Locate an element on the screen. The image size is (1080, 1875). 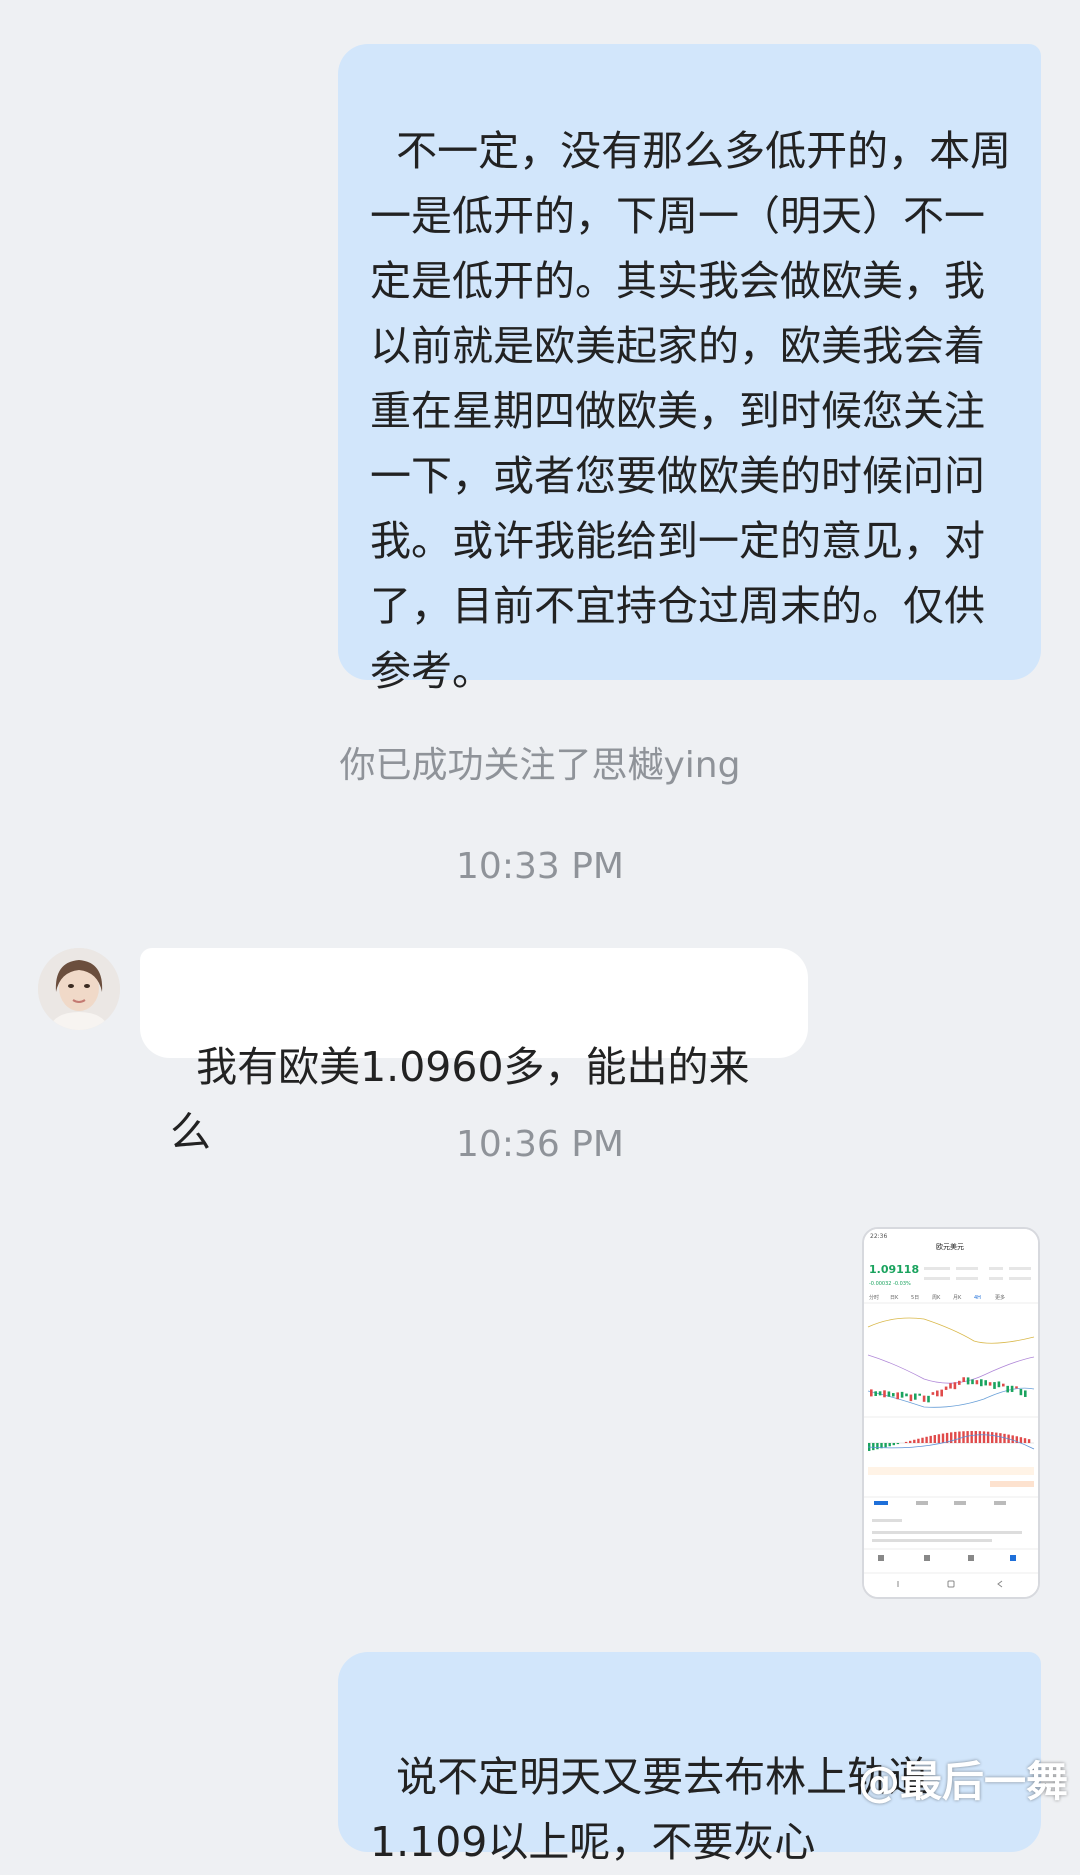
chart-tab: 更多 is located at coordinates (1000, 1297).